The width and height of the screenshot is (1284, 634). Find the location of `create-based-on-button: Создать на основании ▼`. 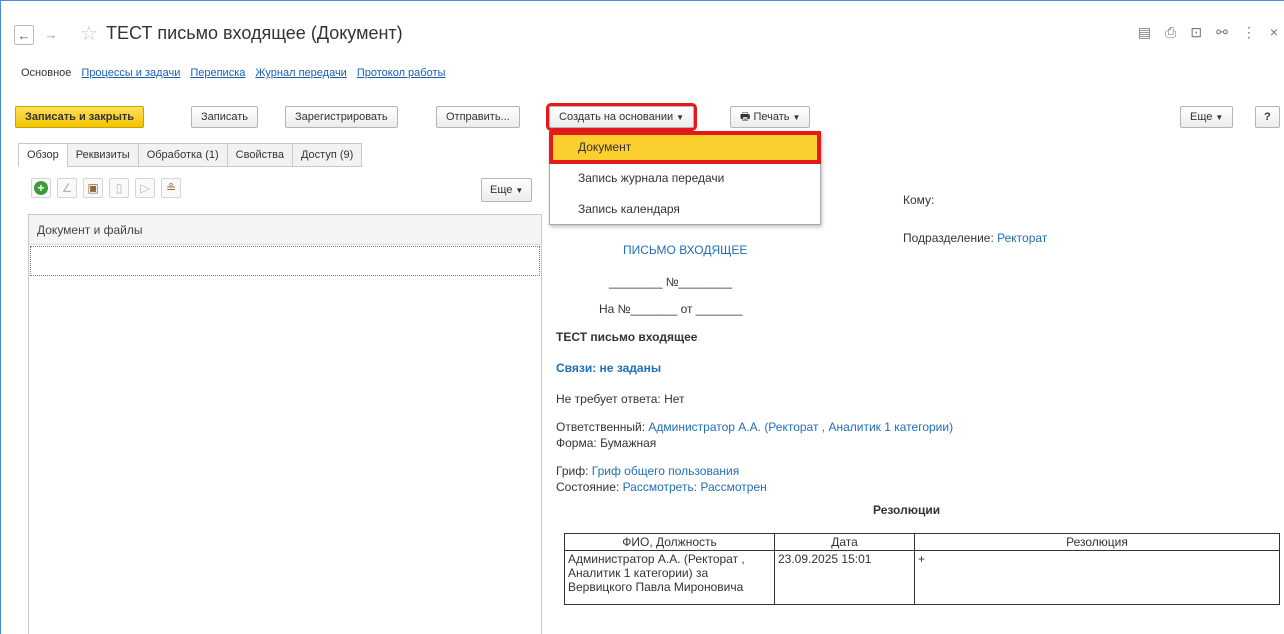

create-based-on-button: Создать на основании ▼ is located at coordinates (621, 117).